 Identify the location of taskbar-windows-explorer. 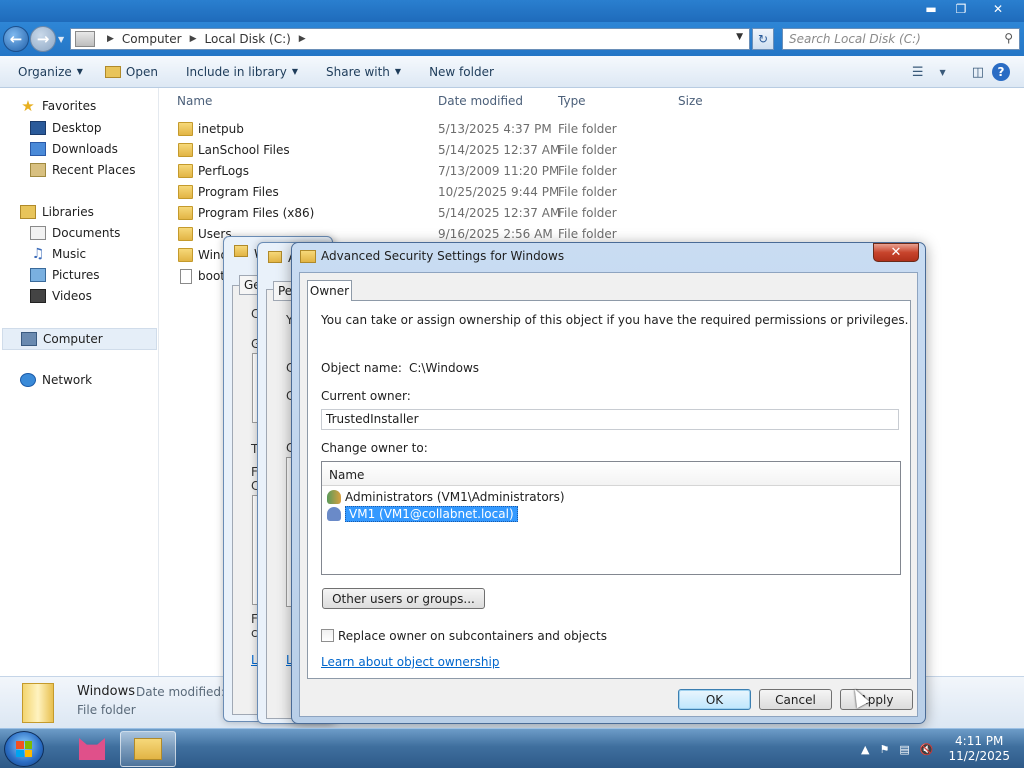
(148, 749).